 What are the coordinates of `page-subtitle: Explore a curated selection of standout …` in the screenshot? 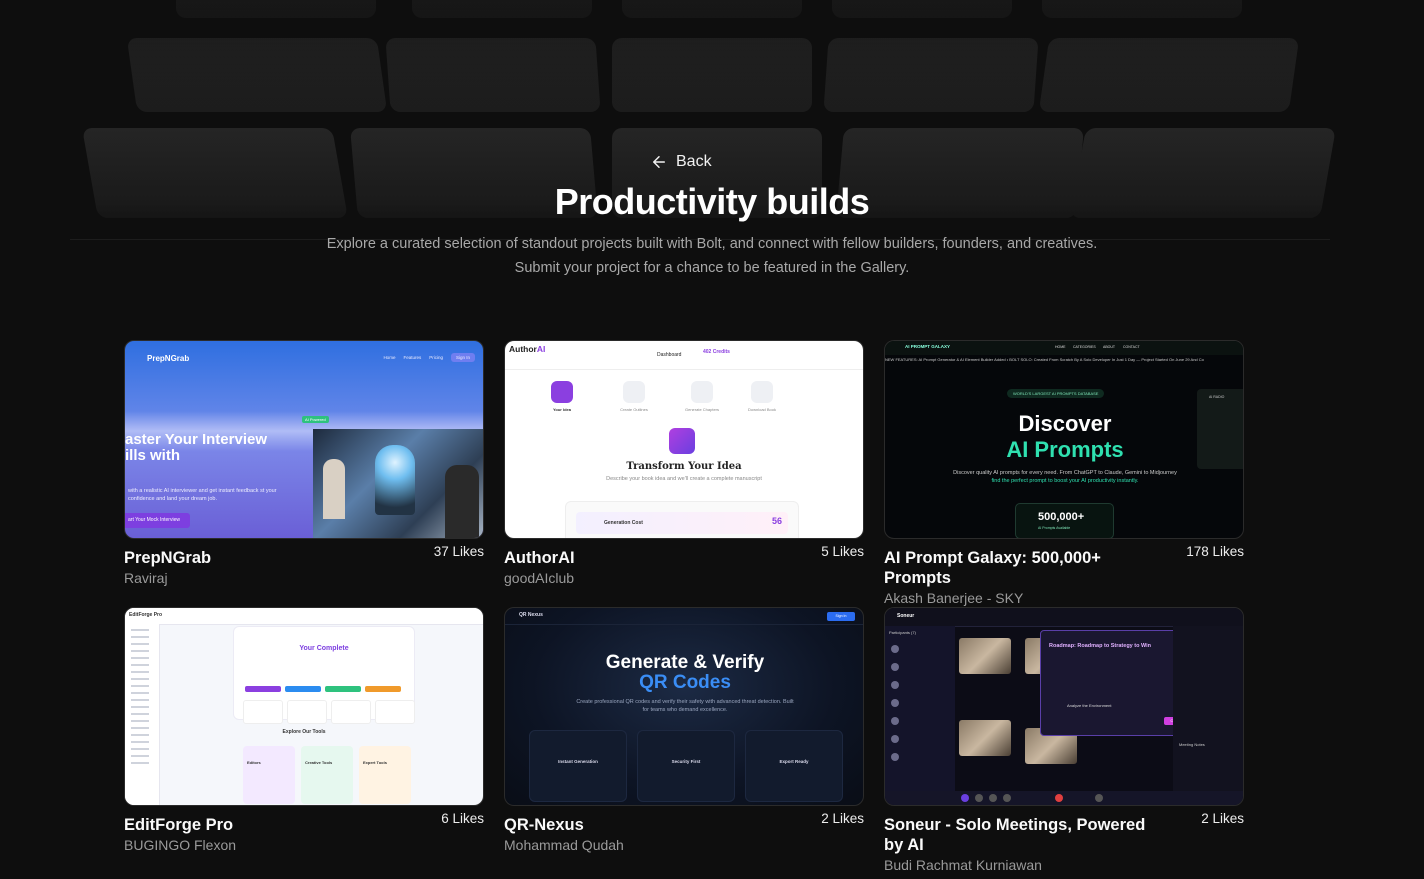 It's located at (712, 256).